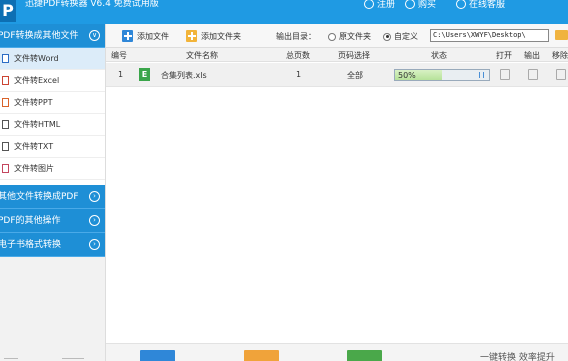 The image size is (568, 361). What do you see at coordinates (369, 4) in the screenshot?
I see `register-icon` at bounding box center [369, 4].